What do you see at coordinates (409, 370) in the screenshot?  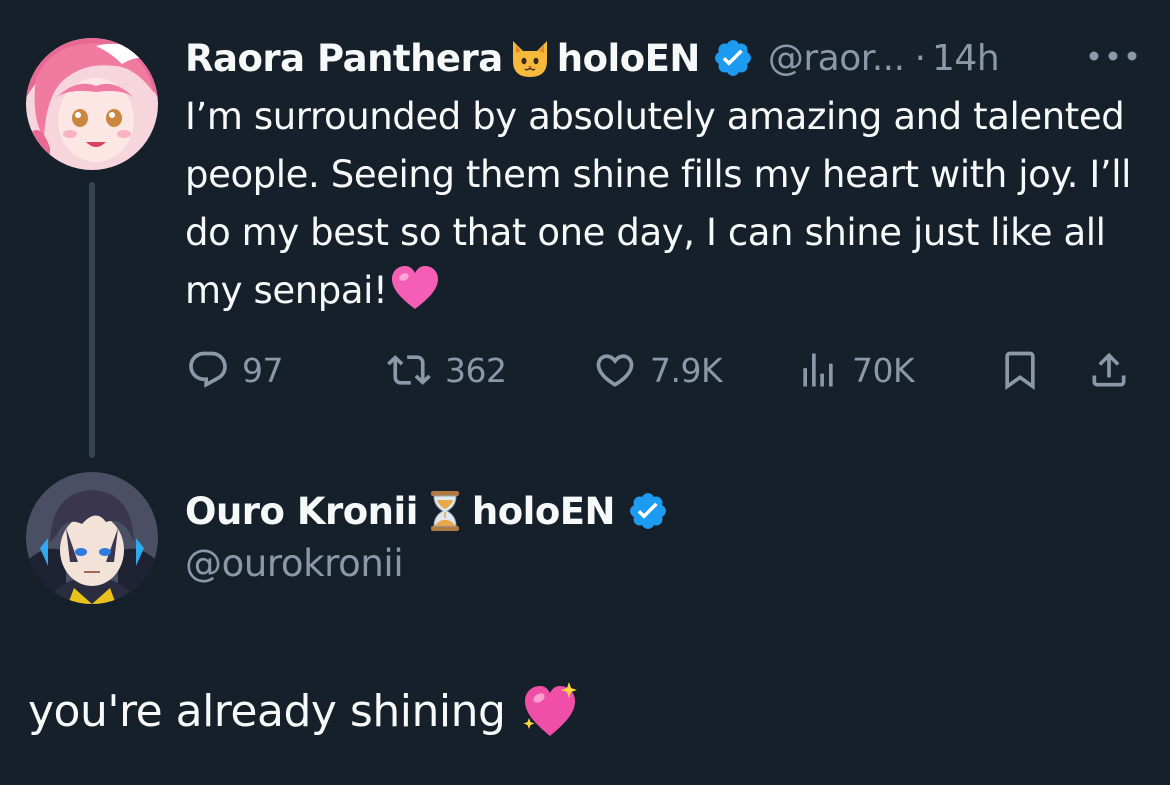 I see `retweet-icon` at bounding box center [409, 370].